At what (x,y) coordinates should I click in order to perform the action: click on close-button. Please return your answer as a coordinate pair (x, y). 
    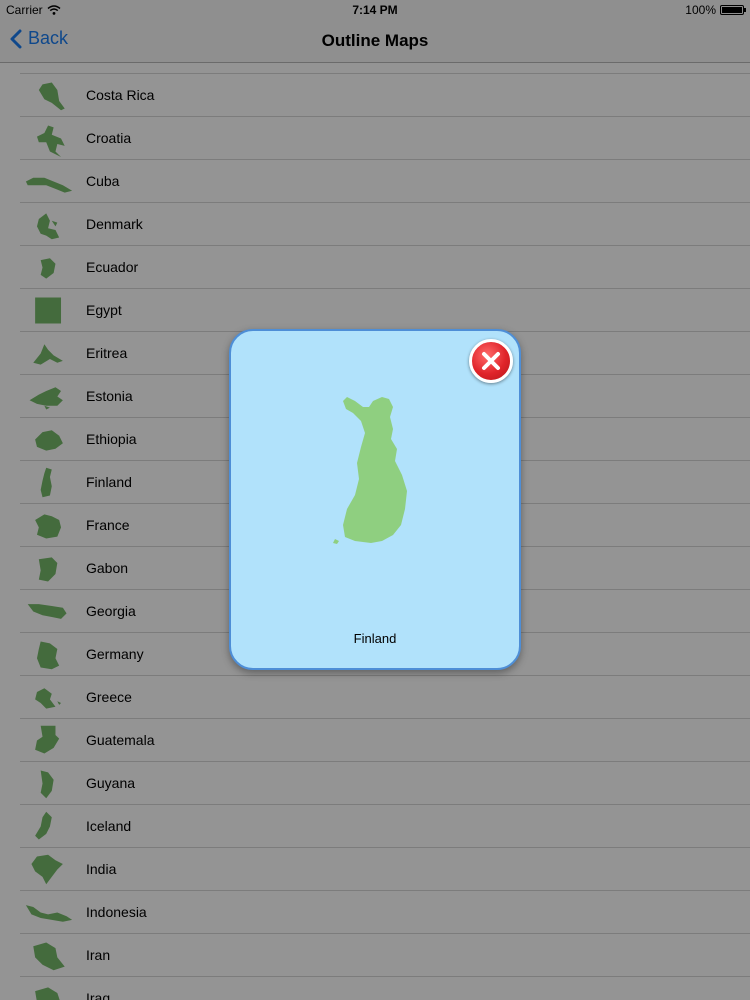
    Looking at the image, I should click on (491, 361).